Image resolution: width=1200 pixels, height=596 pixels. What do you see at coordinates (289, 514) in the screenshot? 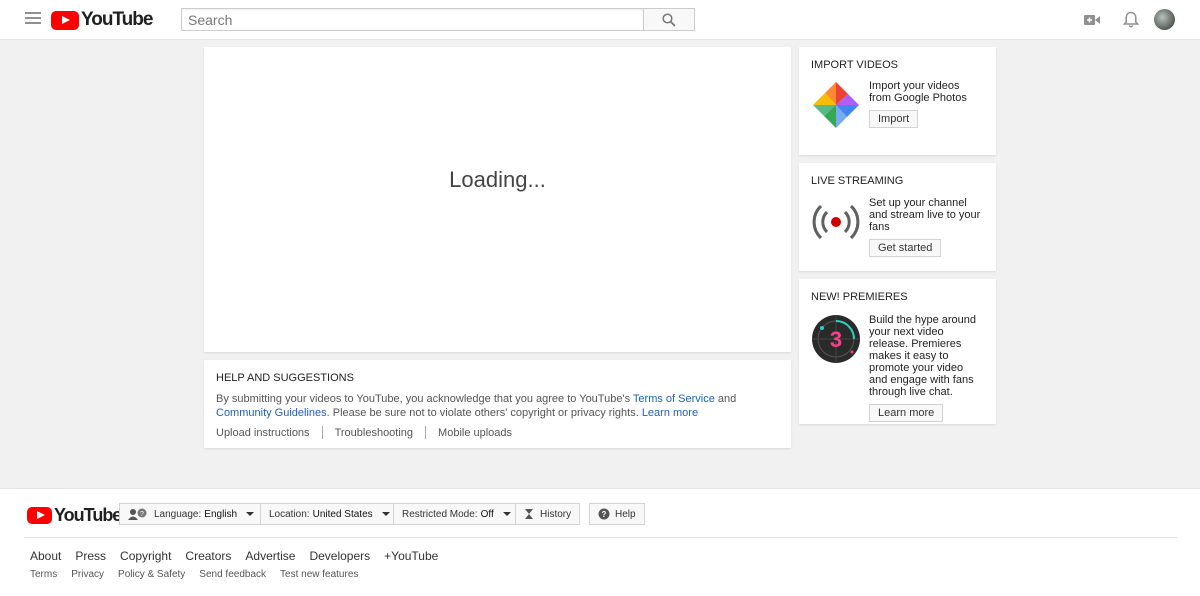
I see `location-label: Location:` at bounding box center [289, 514].